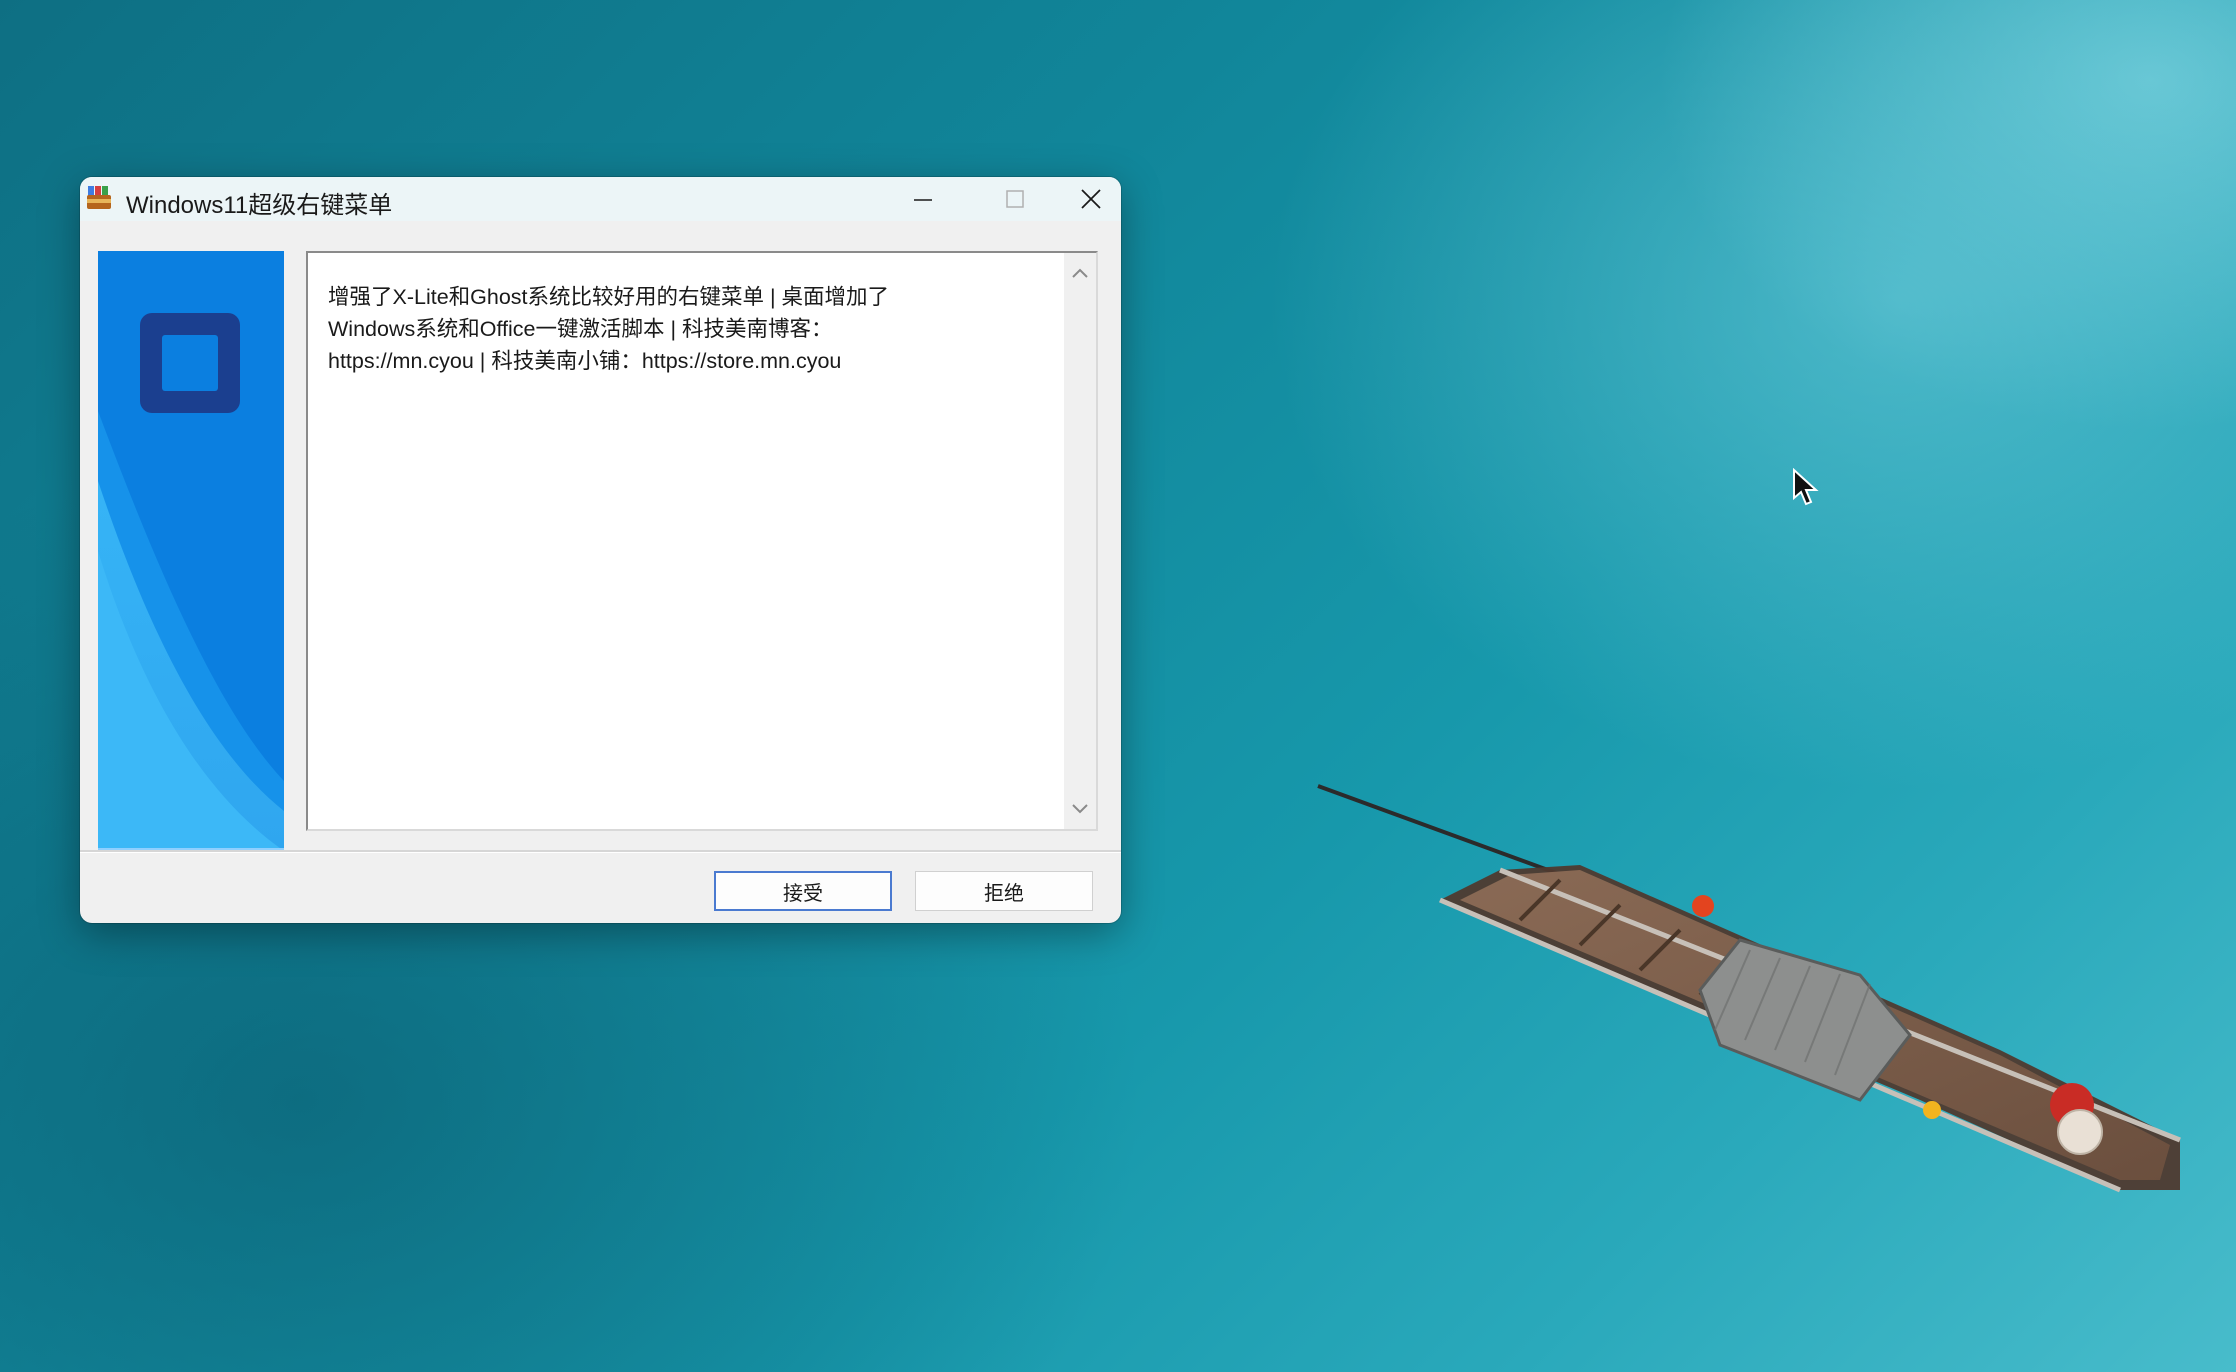 Image resolution: width=2236 pixels, height=1372 pixels. I want to click on title-bar: Windows11超级右键菜单, so click(600, 199).